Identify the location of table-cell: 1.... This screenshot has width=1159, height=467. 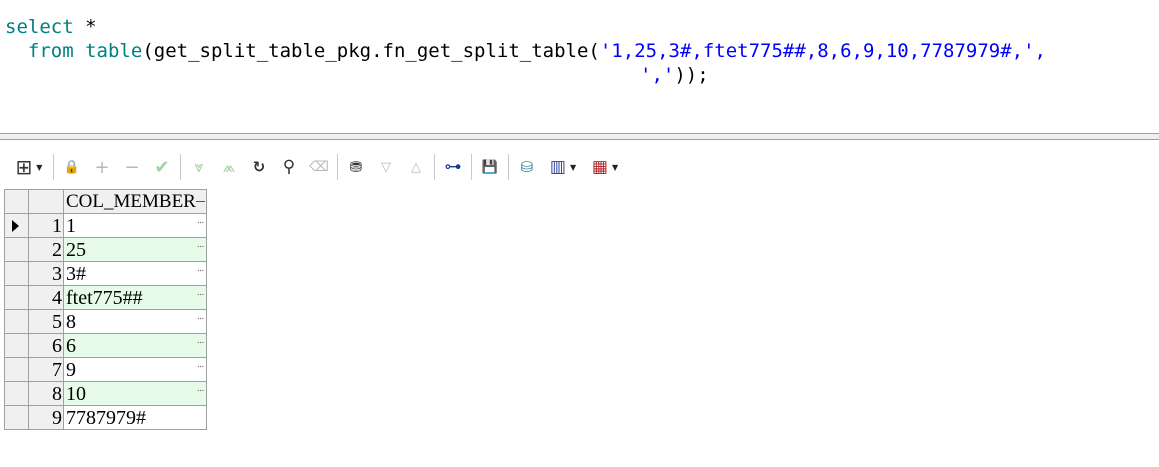
(135, 226).